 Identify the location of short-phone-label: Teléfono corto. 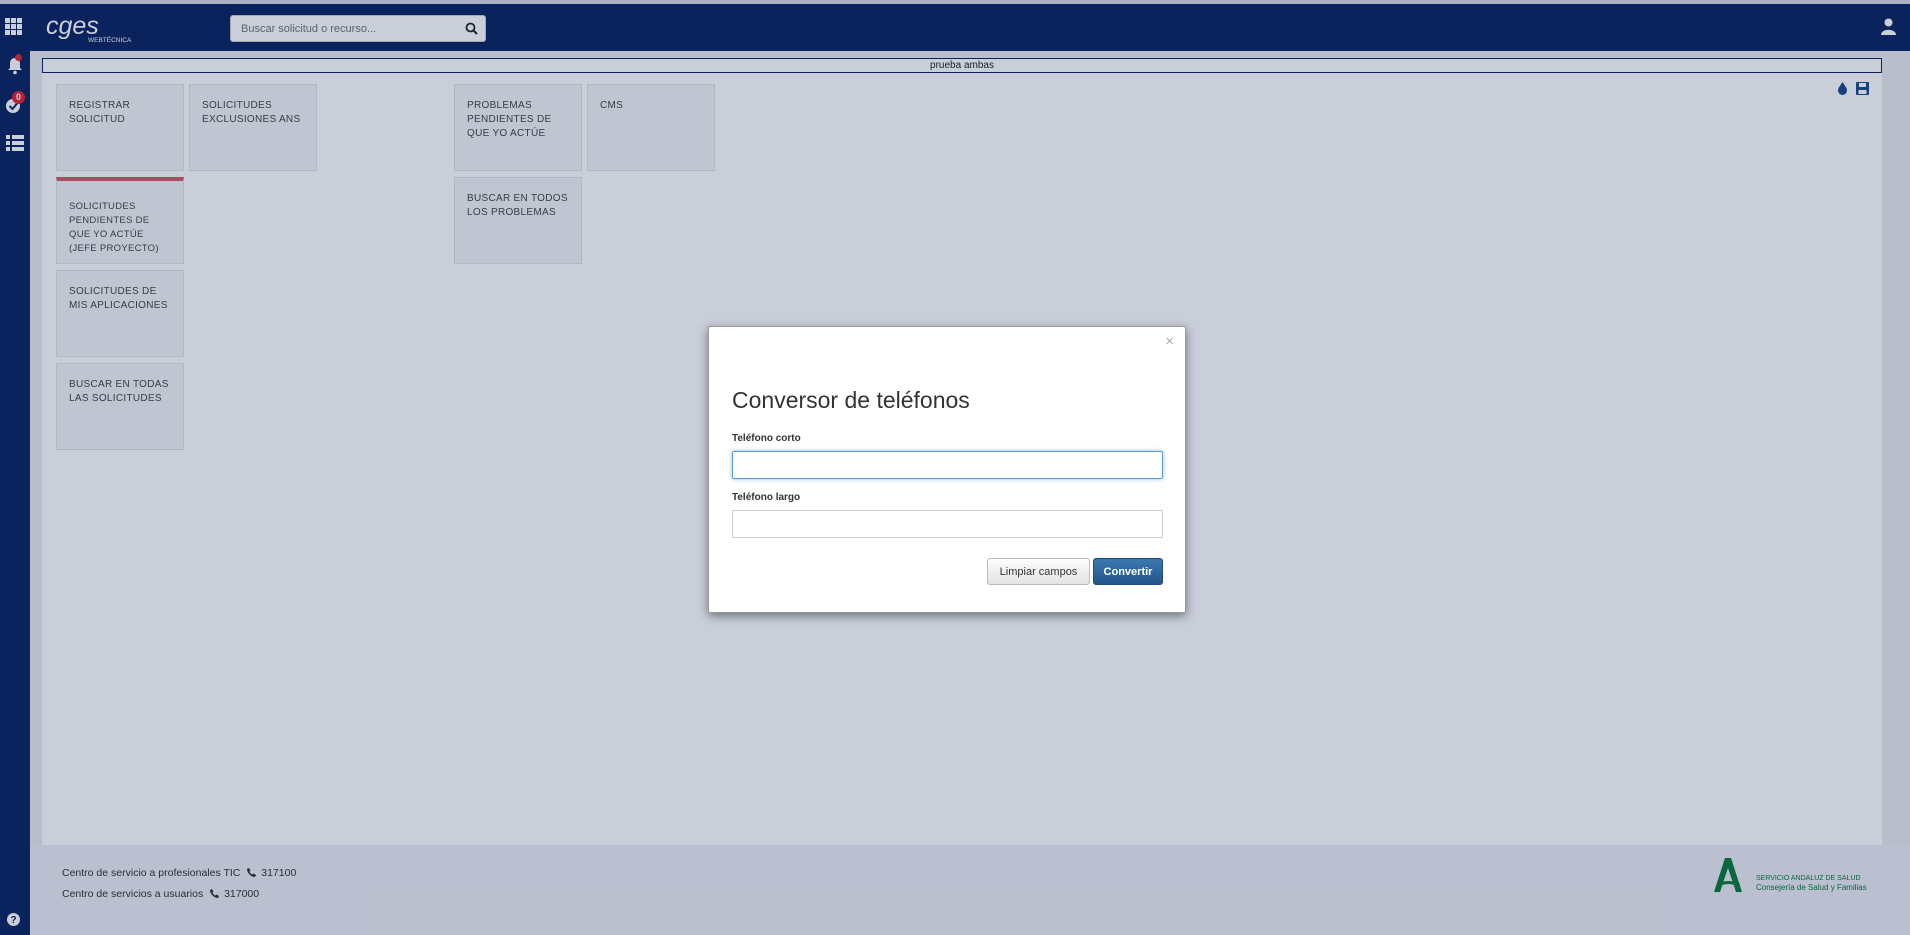
(766, 438).